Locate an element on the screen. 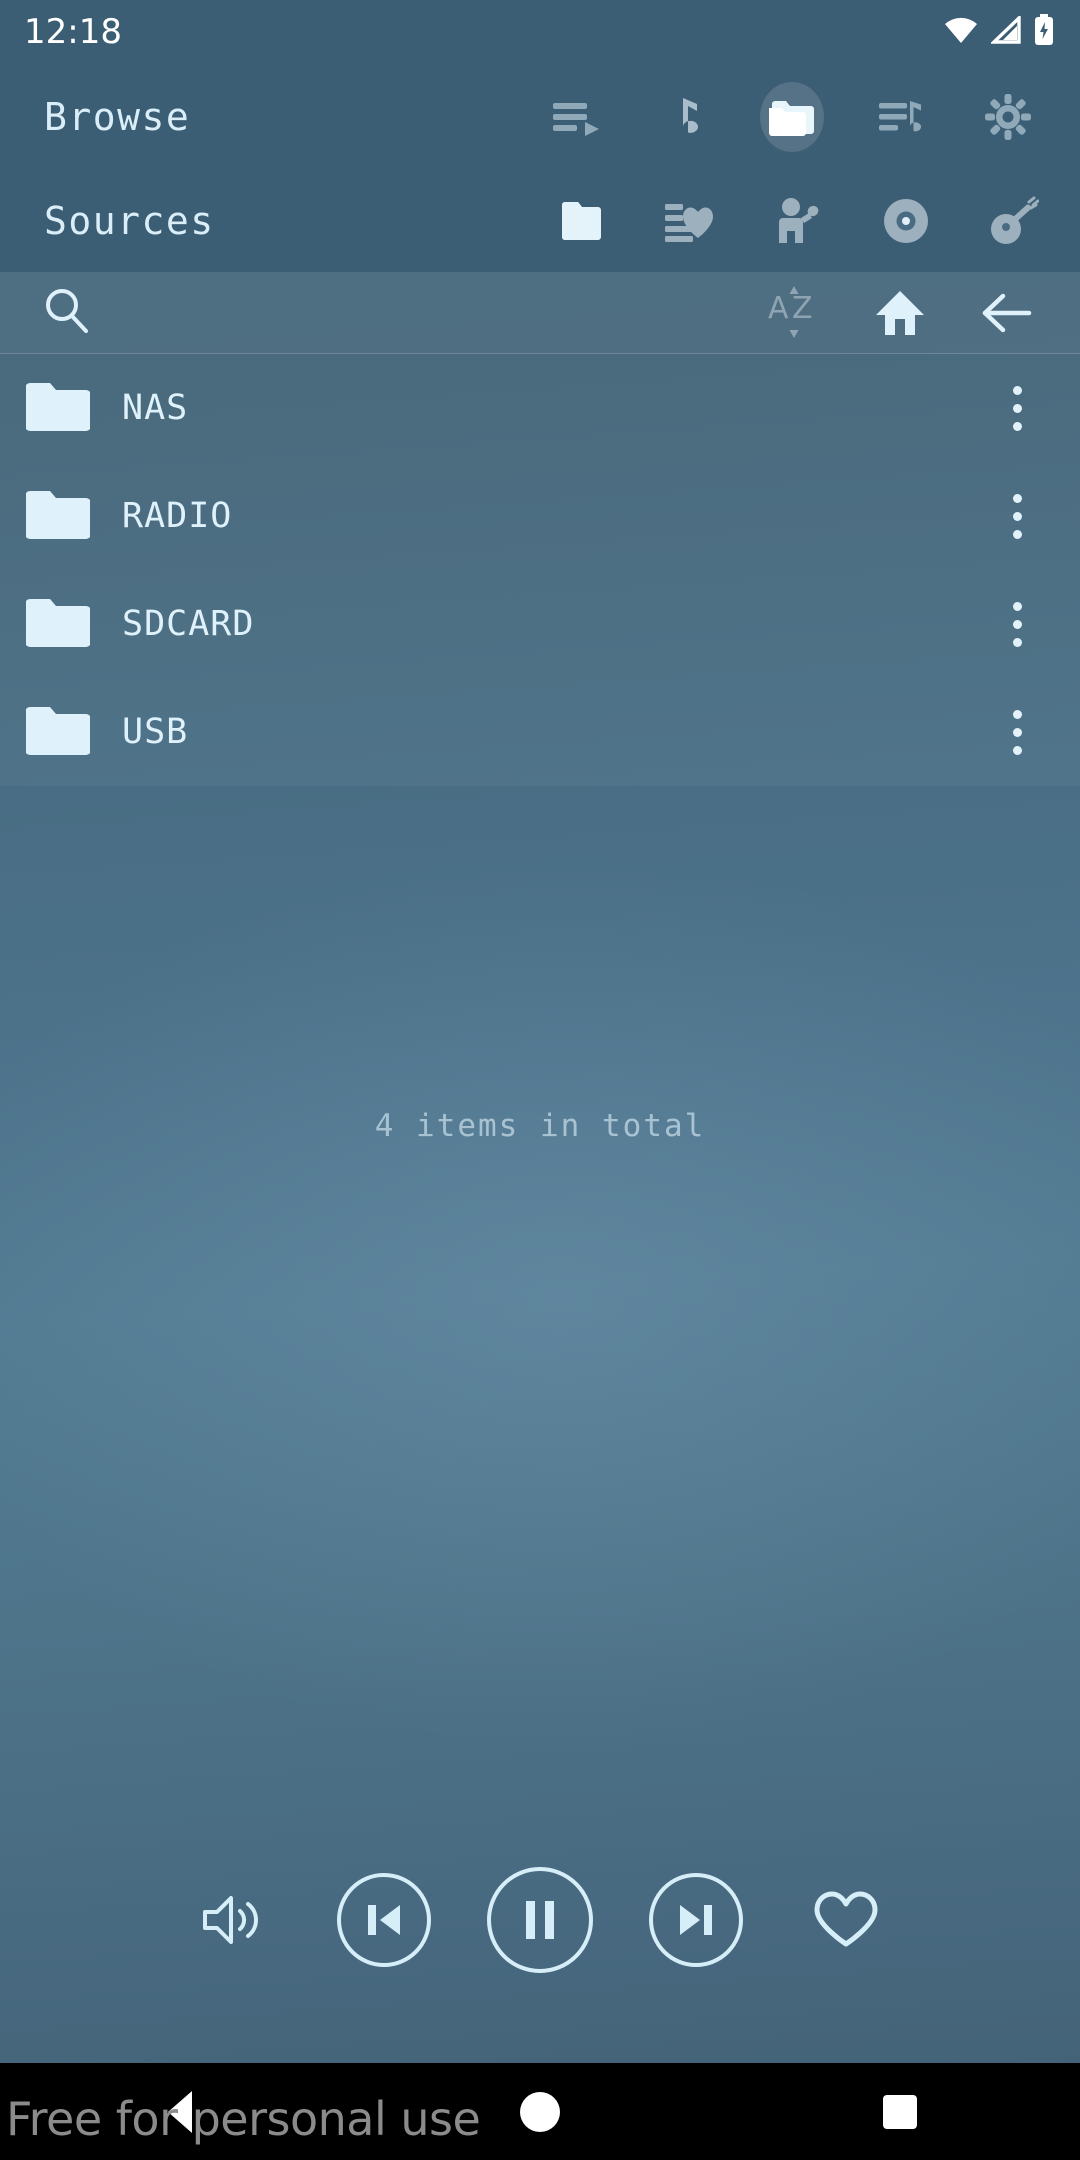 This screenshot has height=2160, width=1080. album-disc-icon is located at coordinates (906, 221).